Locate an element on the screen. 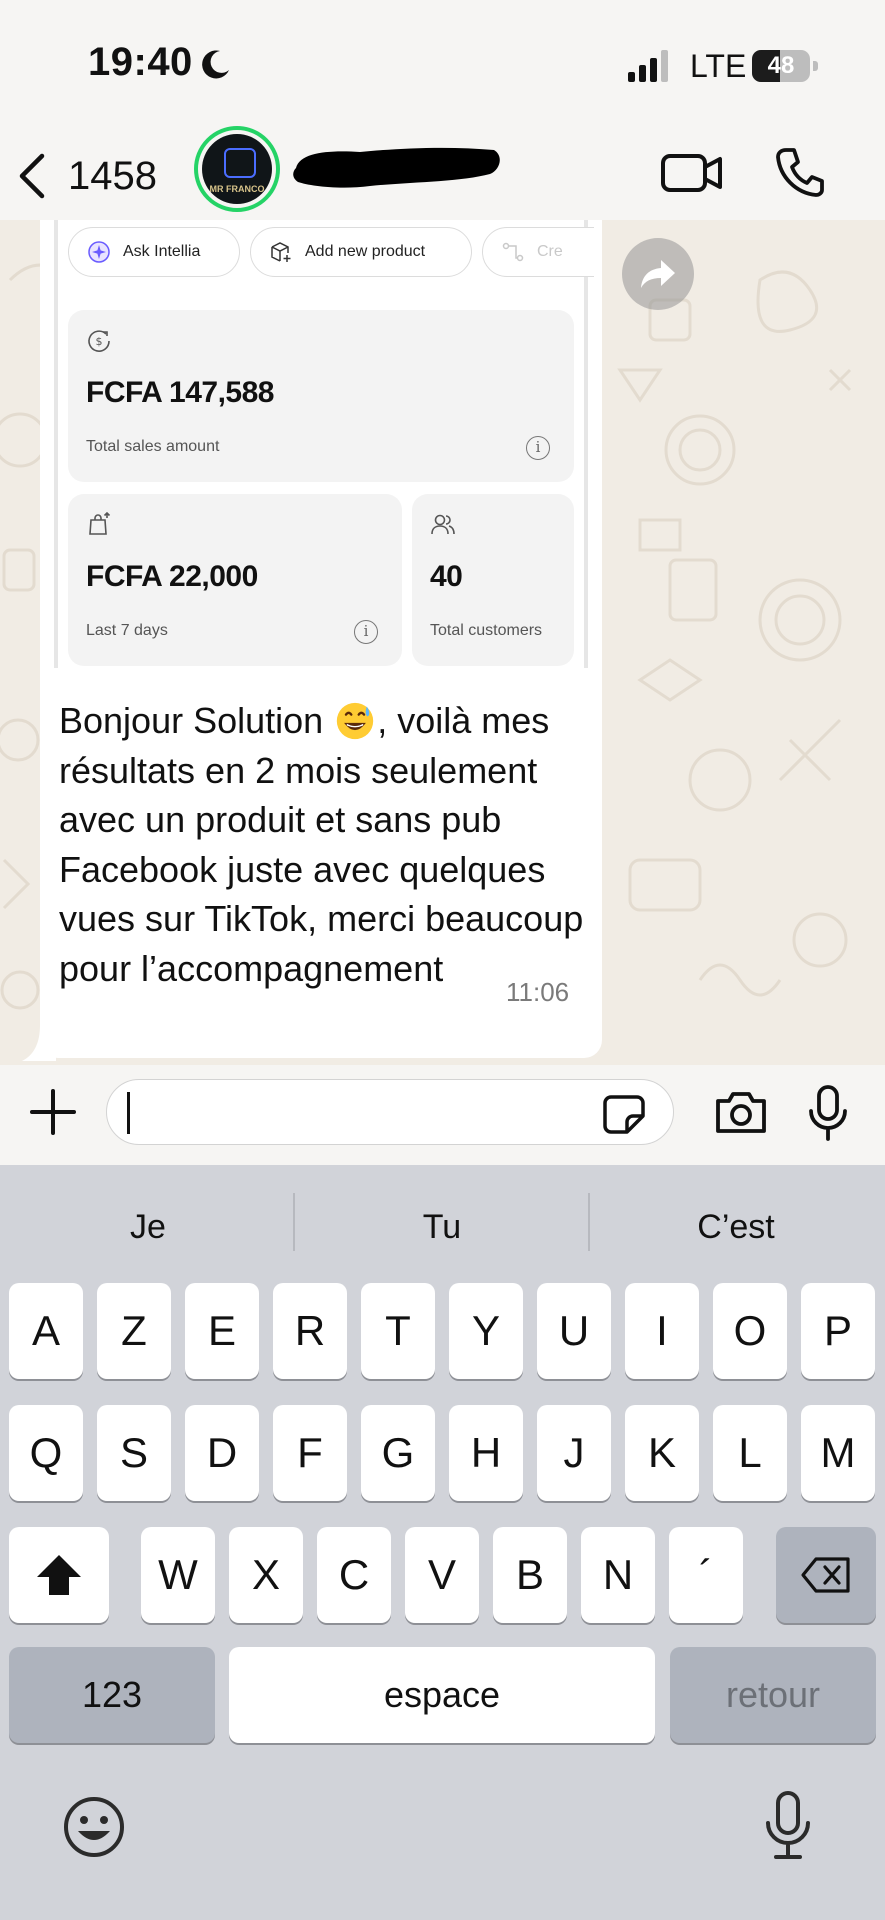  last-7-days-label: Last 7 days is located at coordinates (127, 630).